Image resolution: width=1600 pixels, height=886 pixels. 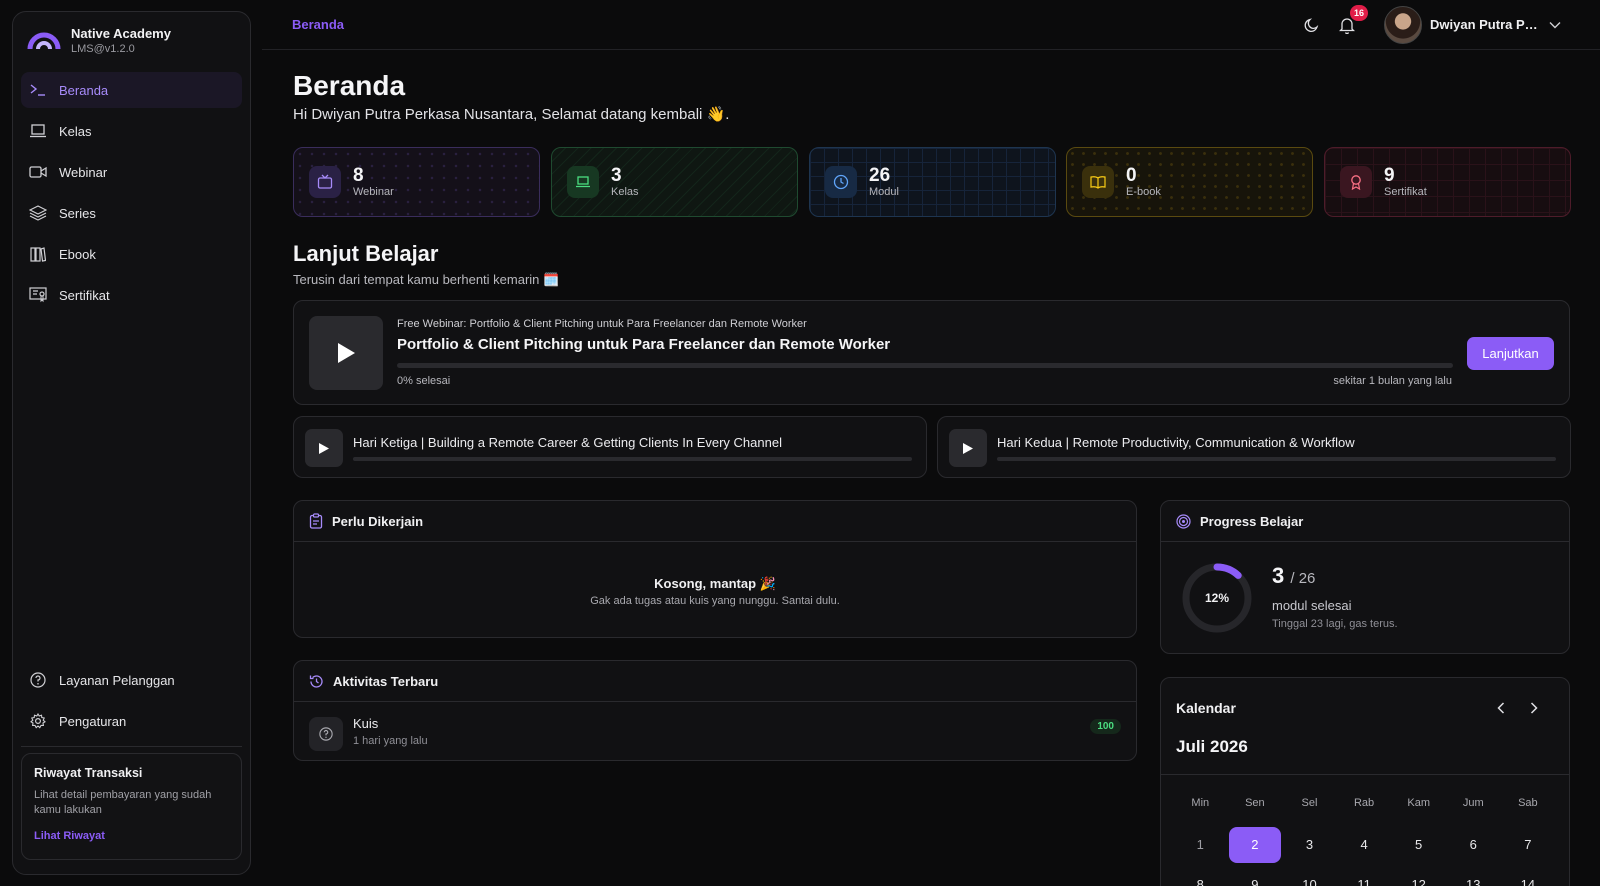 What do you see at coordinates (1389, 175) in the screenshot?
I see `stat-value: 9` at bounding box center [1389, 175].